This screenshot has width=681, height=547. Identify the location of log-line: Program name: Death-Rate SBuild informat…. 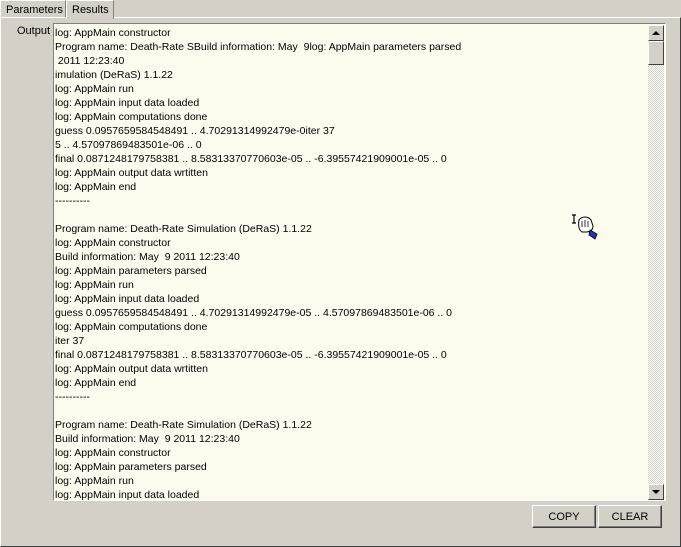
(258, 47).